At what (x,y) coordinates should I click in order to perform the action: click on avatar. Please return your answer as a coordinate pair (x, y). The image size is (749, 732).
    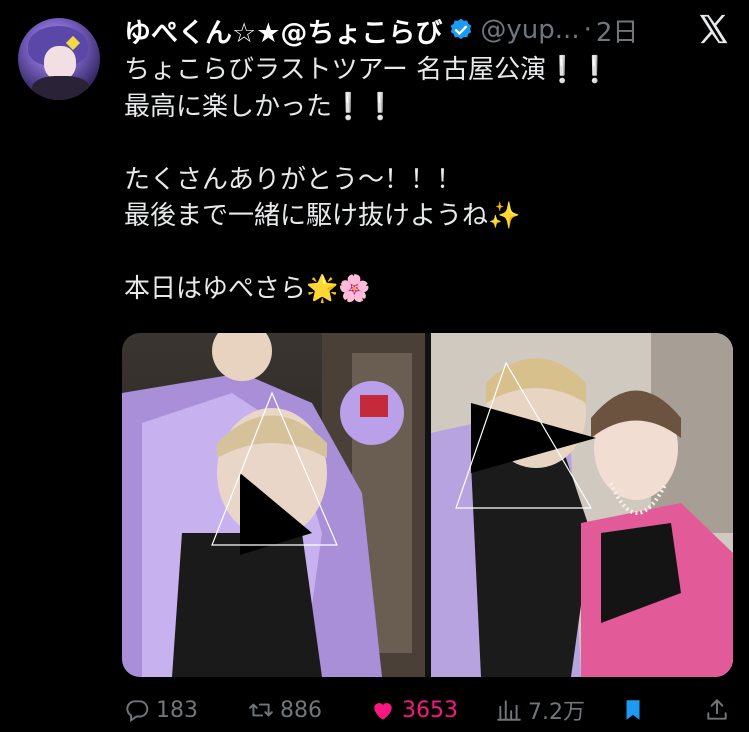
    Looking at the image, I should click on (59, 59).